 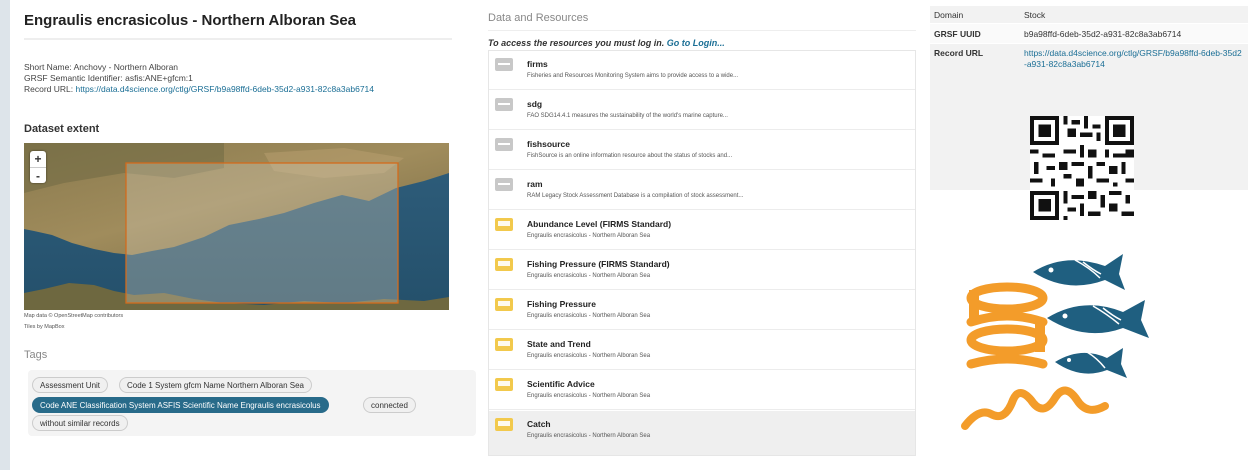 What do you see at coordinates (702, 30) in the screenshot?
I see `resources-divider` at bounding box center [702, 30].